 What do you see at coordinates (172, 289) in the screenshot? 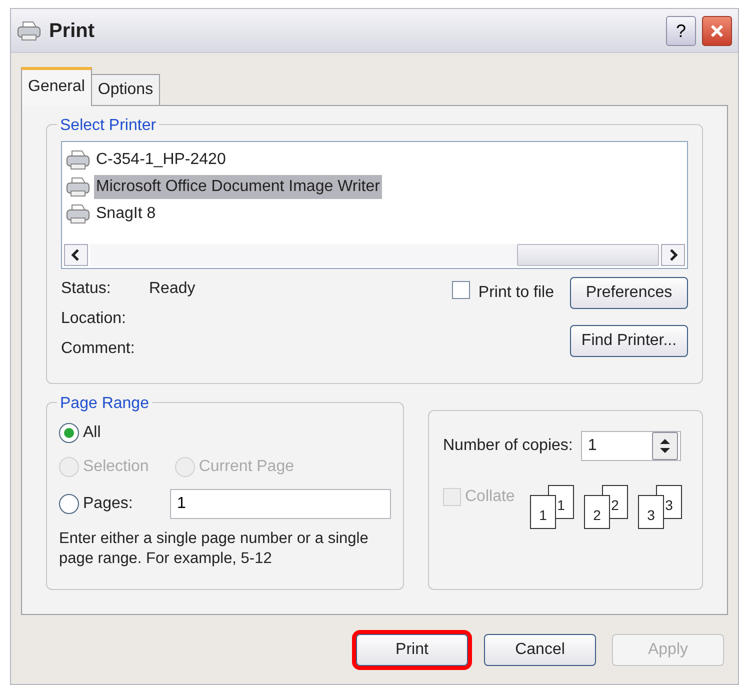
I see `status-value: Ready` at bounding box center [172, 289].